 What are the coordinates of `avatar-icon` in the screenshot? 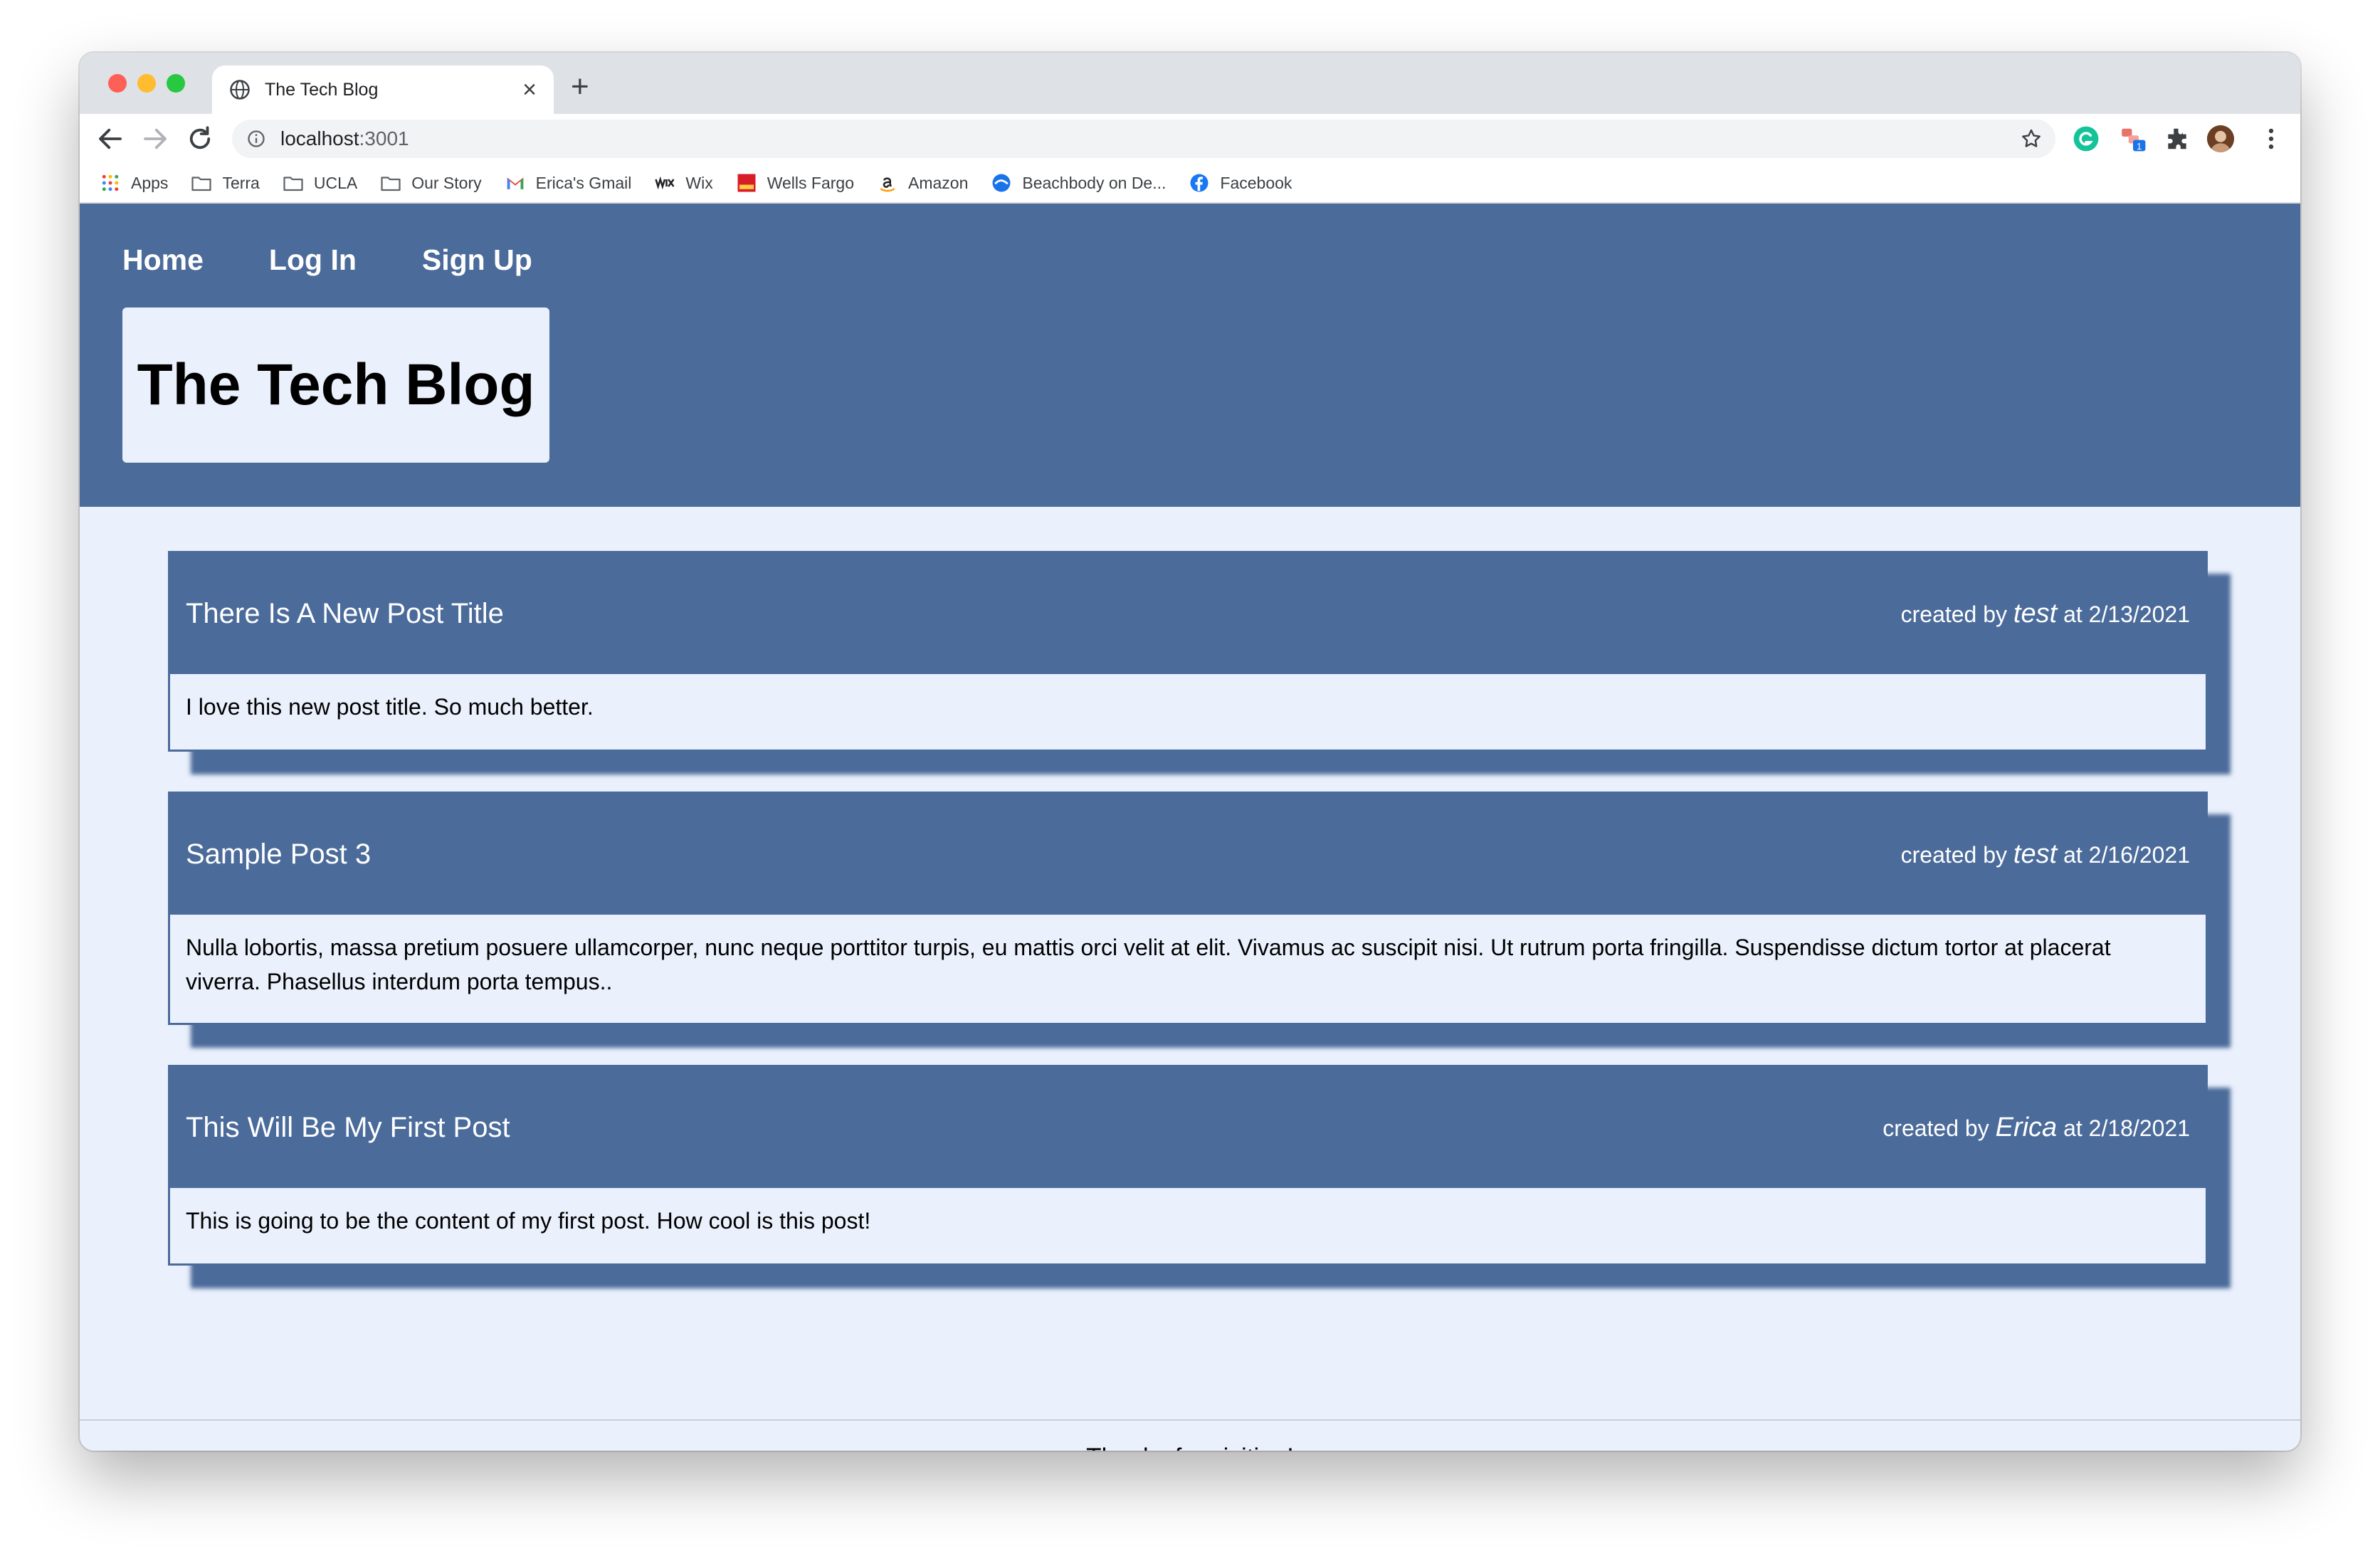 It's located at (2220, 138).